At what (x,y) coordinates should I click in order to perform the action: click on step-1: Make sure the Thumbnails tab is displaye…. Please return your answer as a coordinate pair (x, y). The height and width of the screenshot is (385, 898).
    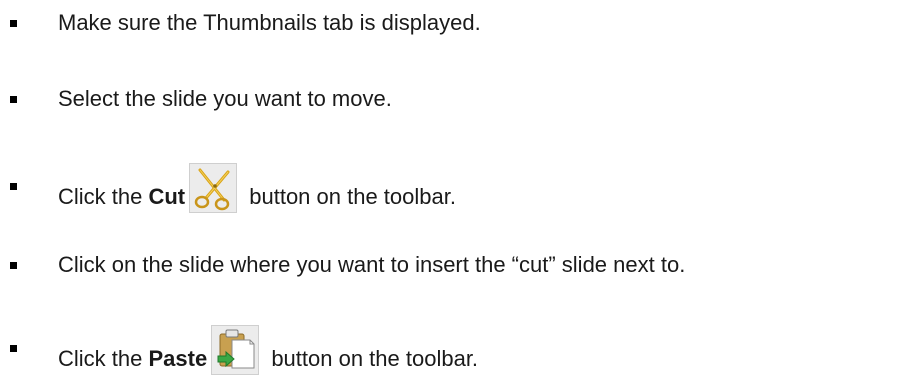
    Looking at the image, I should click on (449, 27).